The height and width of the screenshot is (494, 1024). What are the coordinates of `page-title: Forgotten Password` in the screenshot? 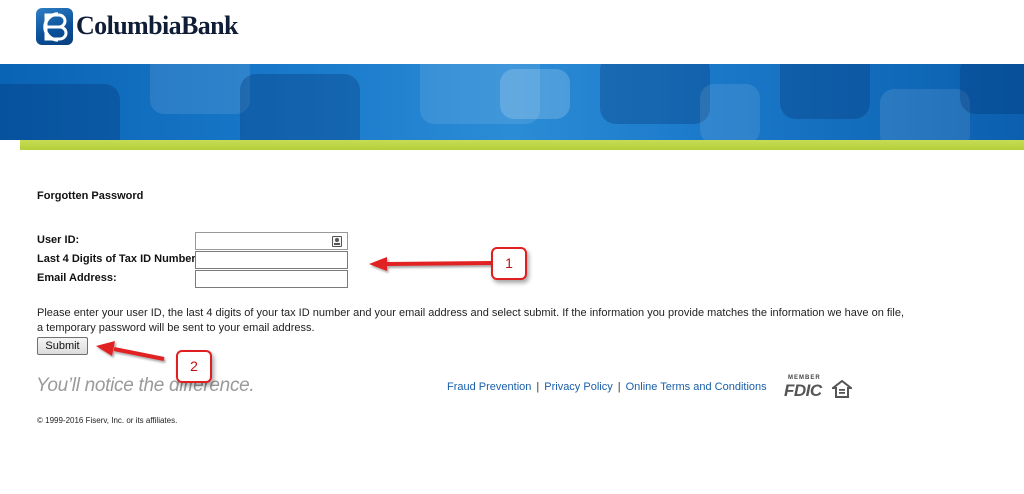 It's located at (90, 196).